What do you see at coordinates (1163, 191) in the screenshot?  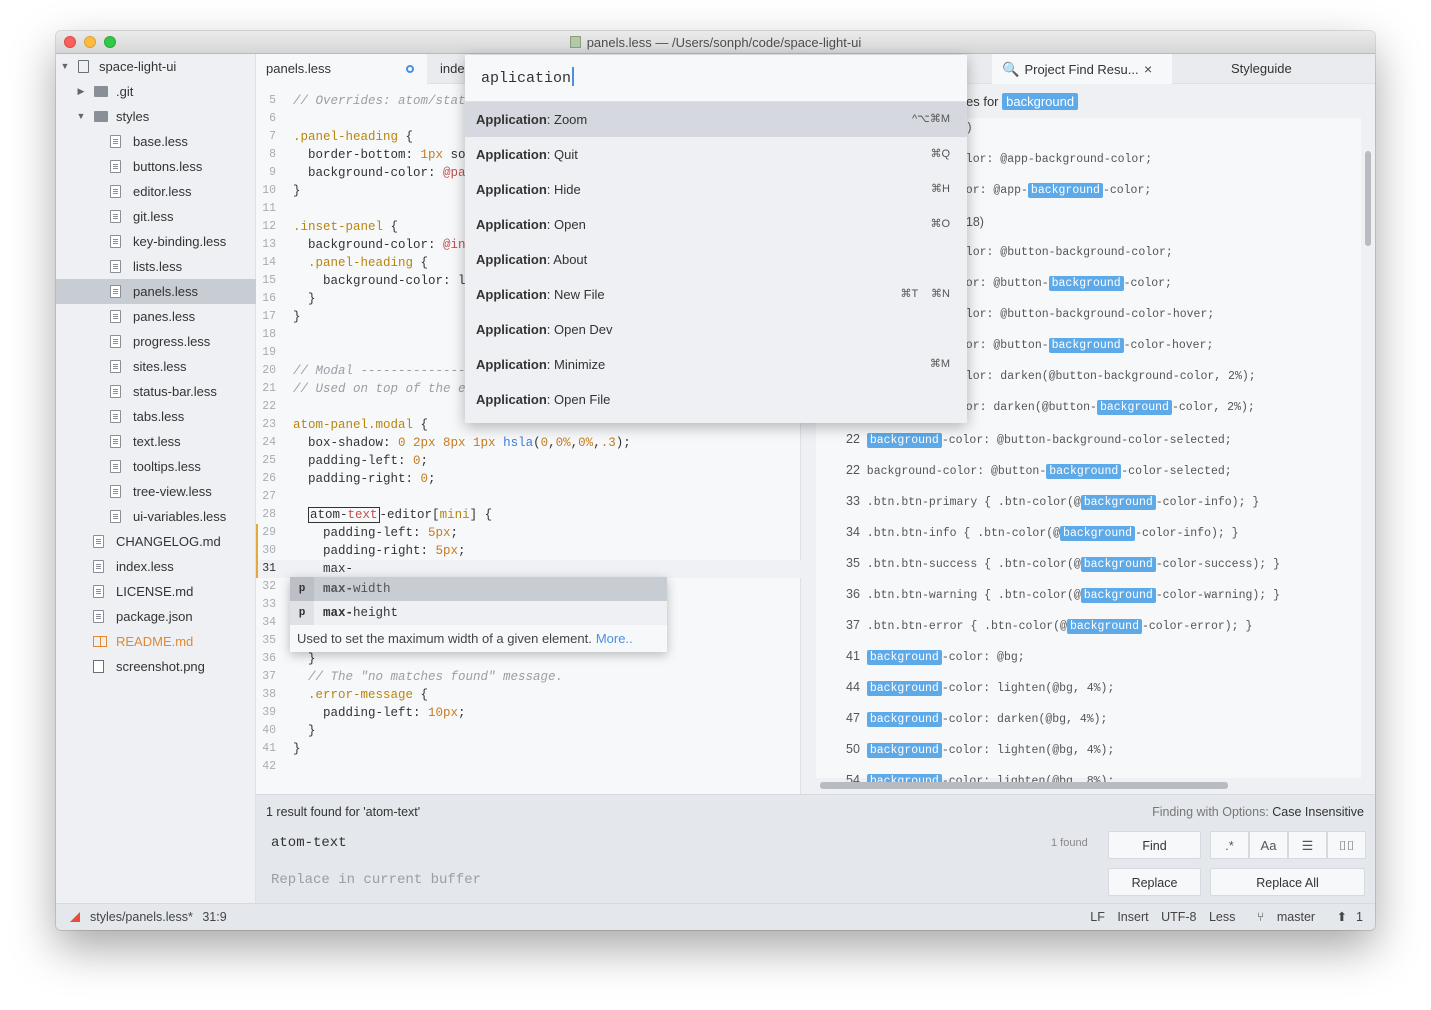 I see `result-line: olor: @app-background -color;` at bounding box center [1163, 191].